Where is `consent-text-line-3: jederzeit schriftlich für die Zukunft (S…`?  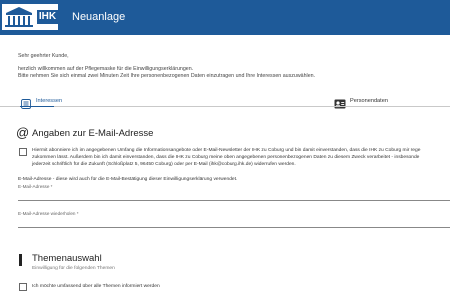
consent-text-line-3: jederzeit schriftlich für die Zukunft (S… is located at coordinates (164, 164).